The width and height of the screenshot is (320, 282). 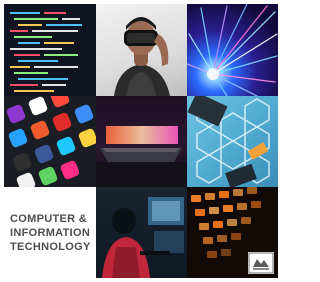 I want to click on page-title: COMPUTER & INFORMATION TECHNOLOGY, so click(x=47, y=233).